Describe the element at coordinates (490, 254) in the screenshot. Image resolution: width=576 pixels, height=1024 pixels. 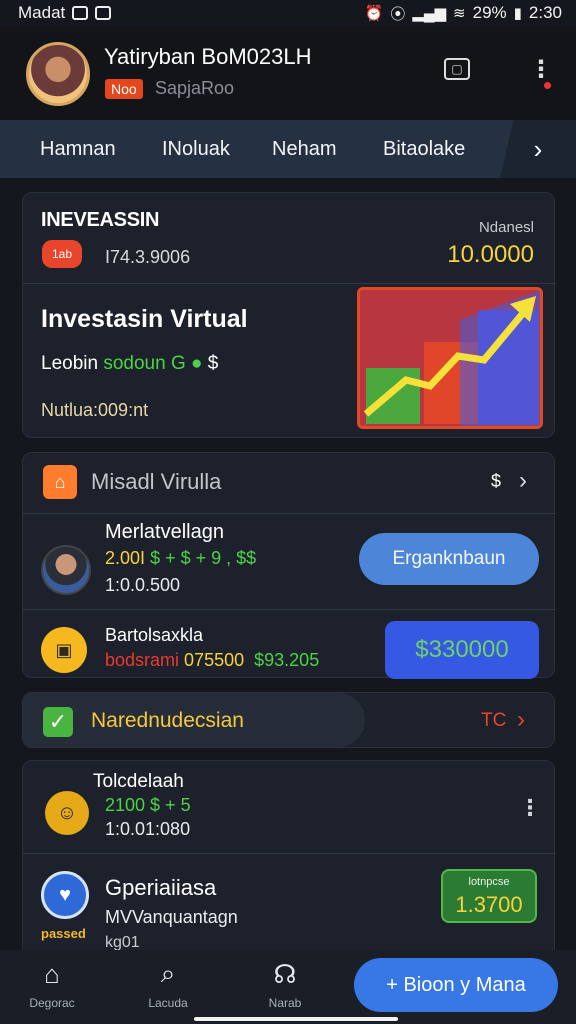
I see `investment-right-value: 10.0000` at that location.